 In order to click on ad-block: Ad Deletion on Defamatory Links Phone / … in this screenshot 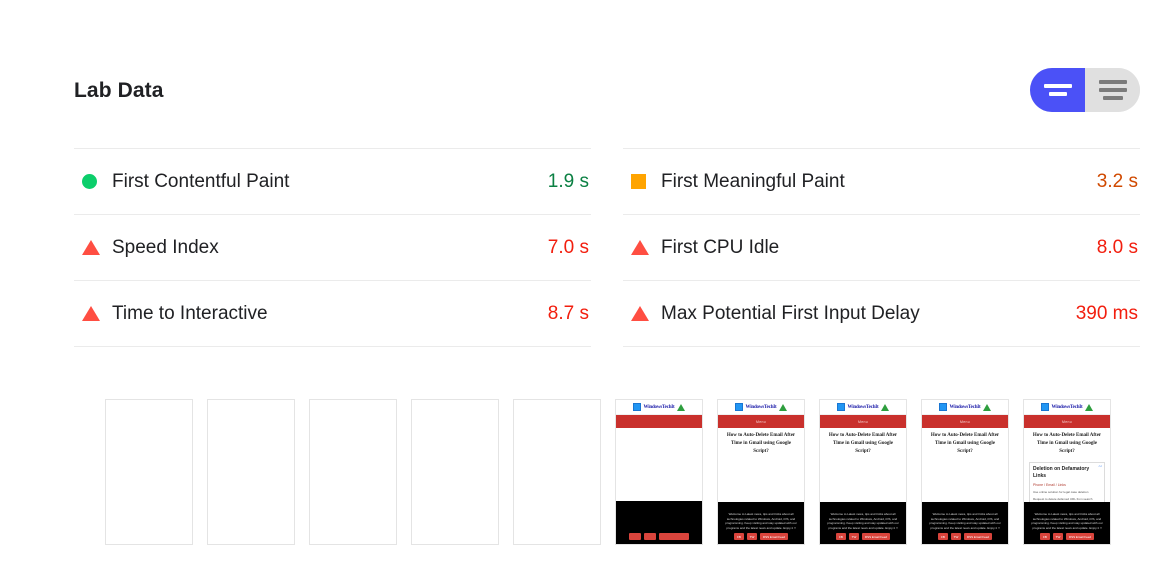, I will do `click(1067, 482)`.